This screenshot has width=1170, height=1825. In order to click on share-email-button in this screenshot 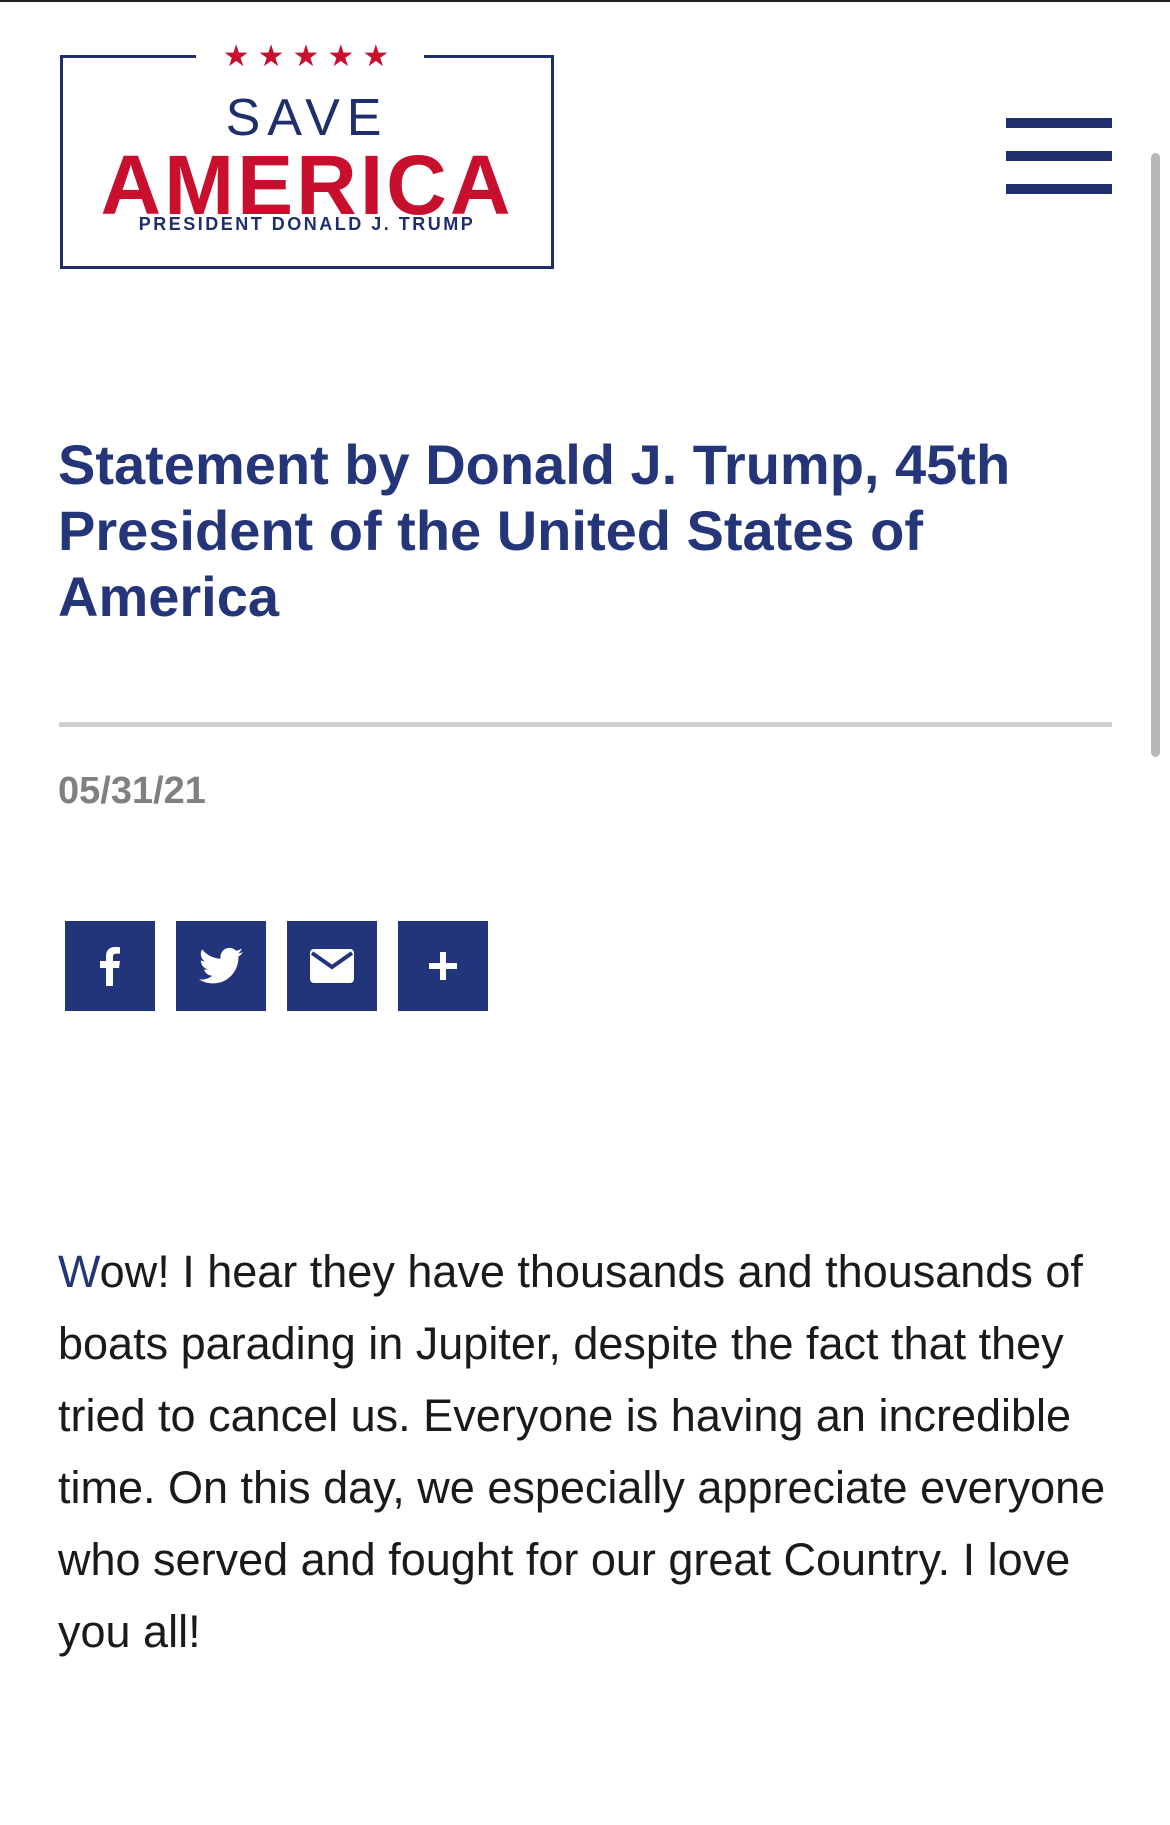, I will do `click(332, 966)`.